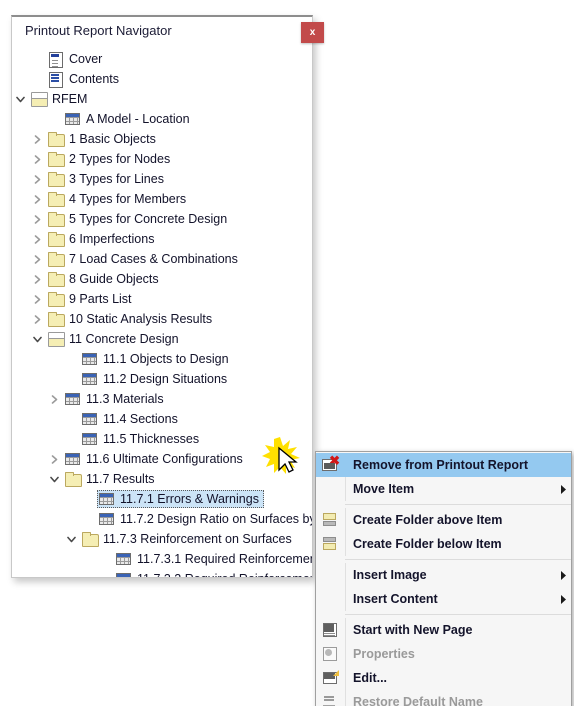 This screenshot has width=574, height=706. What do you see at coordinates (85, 79) in the screenshot?
I see `tree-item: Contents` at bounding box center [85, 79].